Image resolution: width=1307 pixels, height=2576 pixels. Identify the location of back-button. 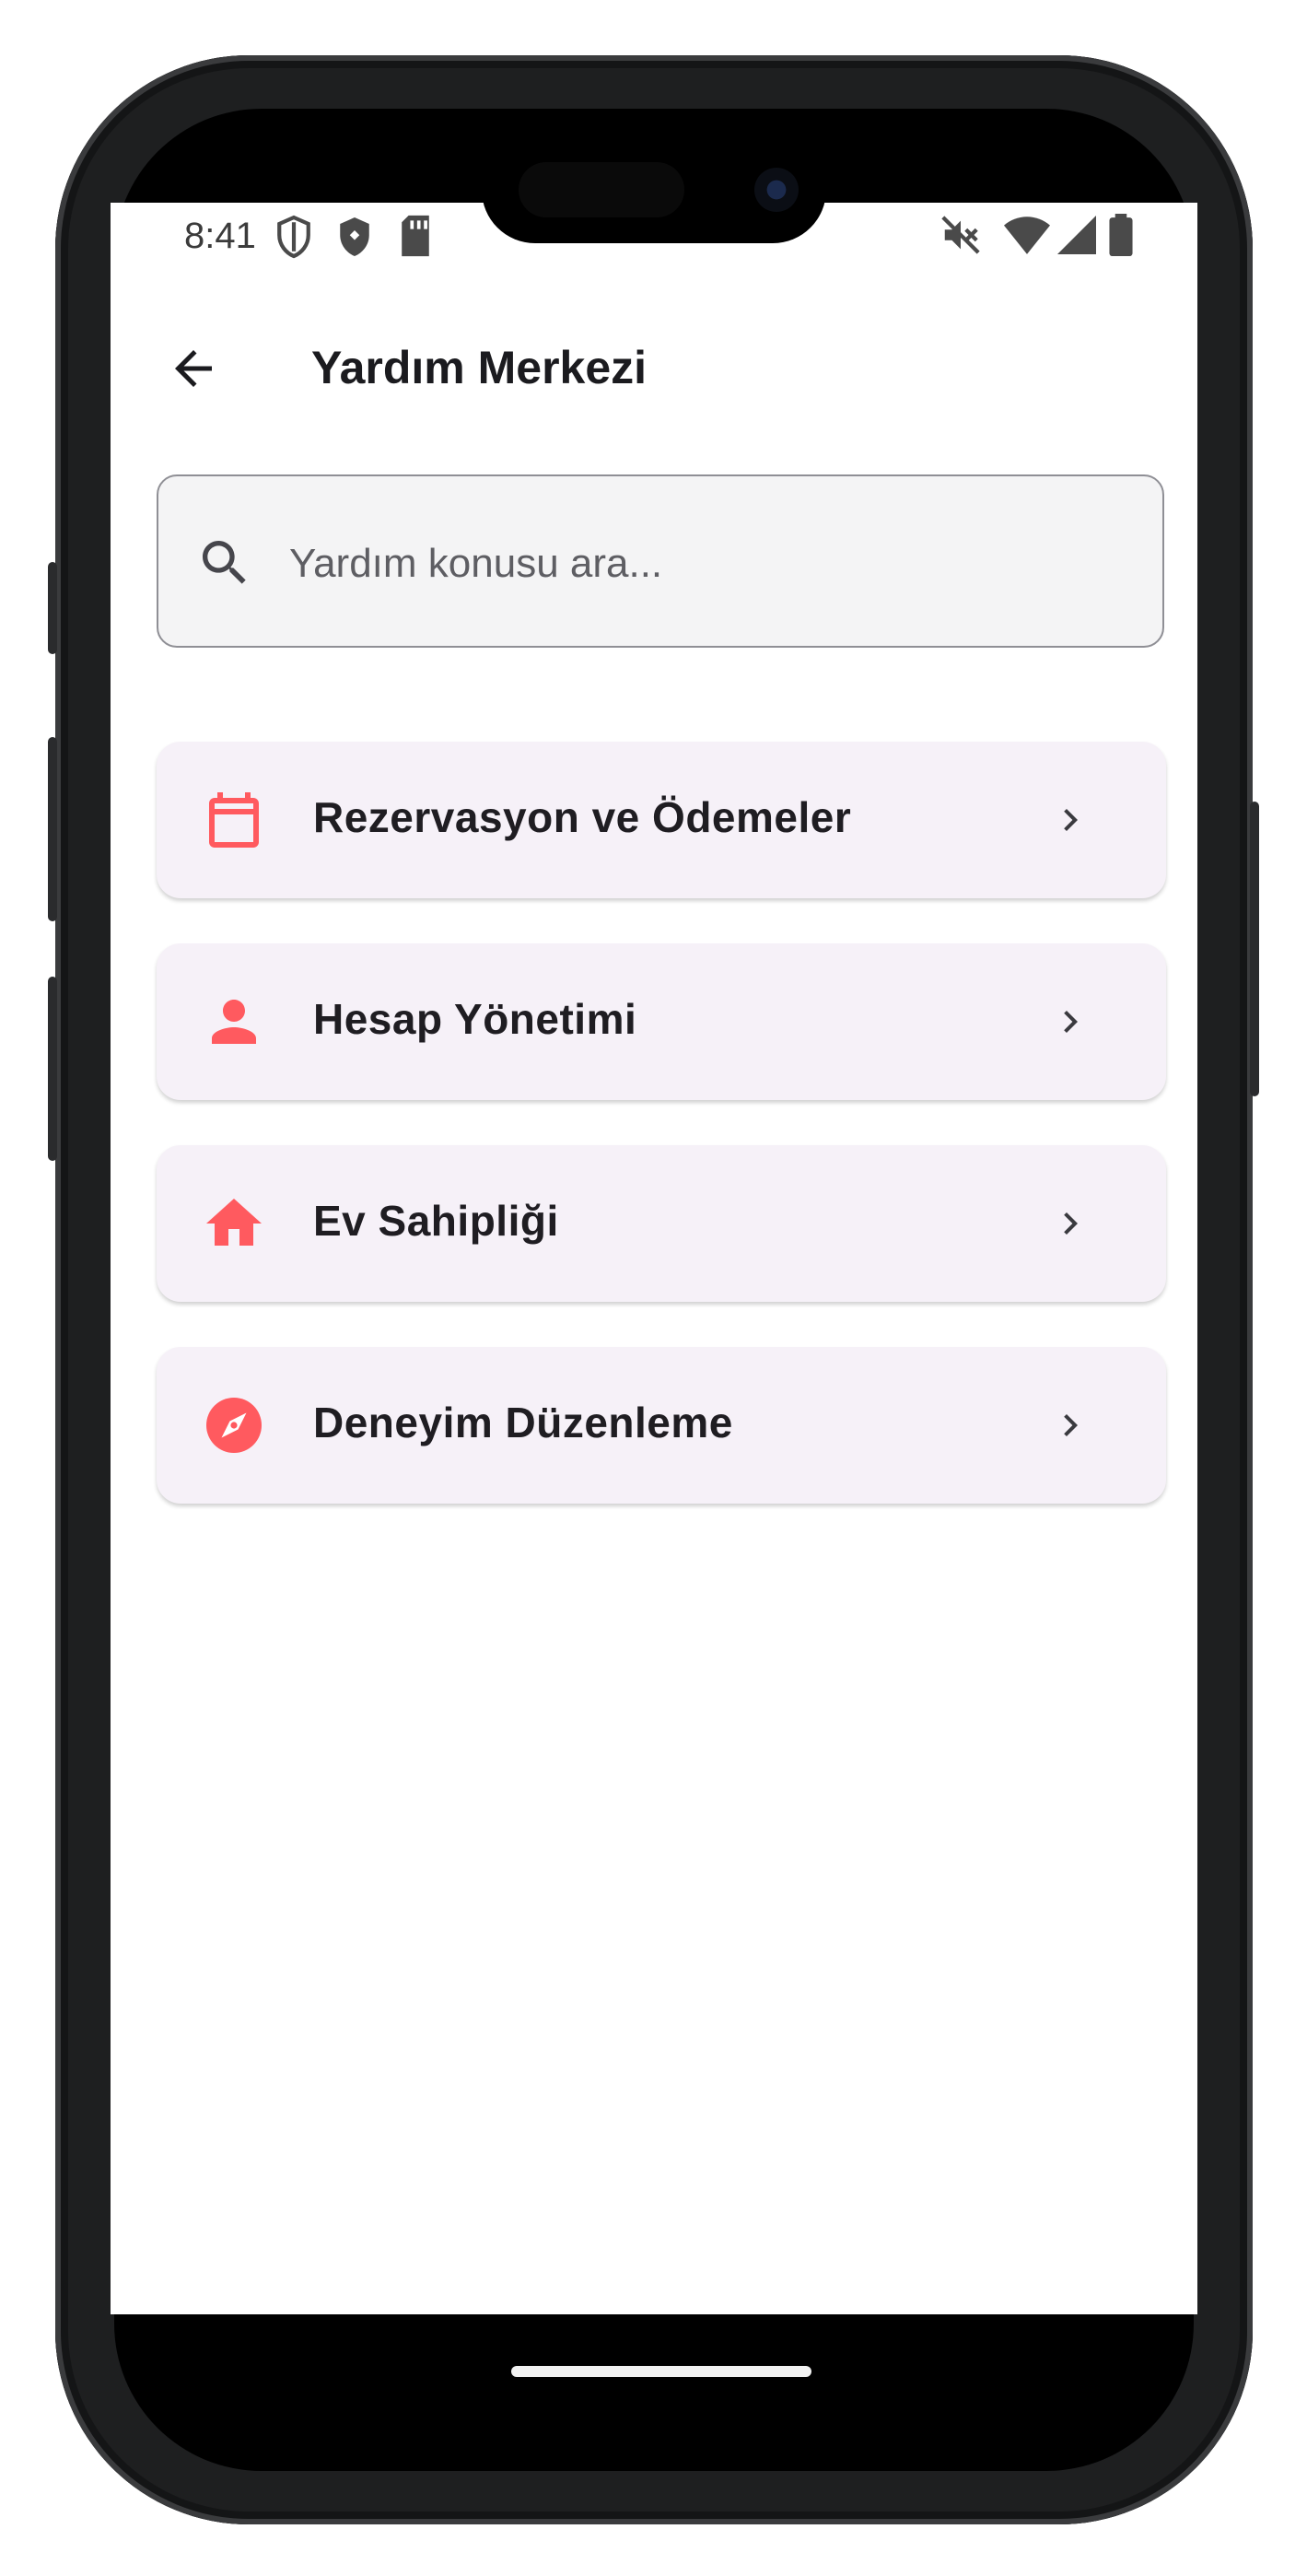
(193, 368).